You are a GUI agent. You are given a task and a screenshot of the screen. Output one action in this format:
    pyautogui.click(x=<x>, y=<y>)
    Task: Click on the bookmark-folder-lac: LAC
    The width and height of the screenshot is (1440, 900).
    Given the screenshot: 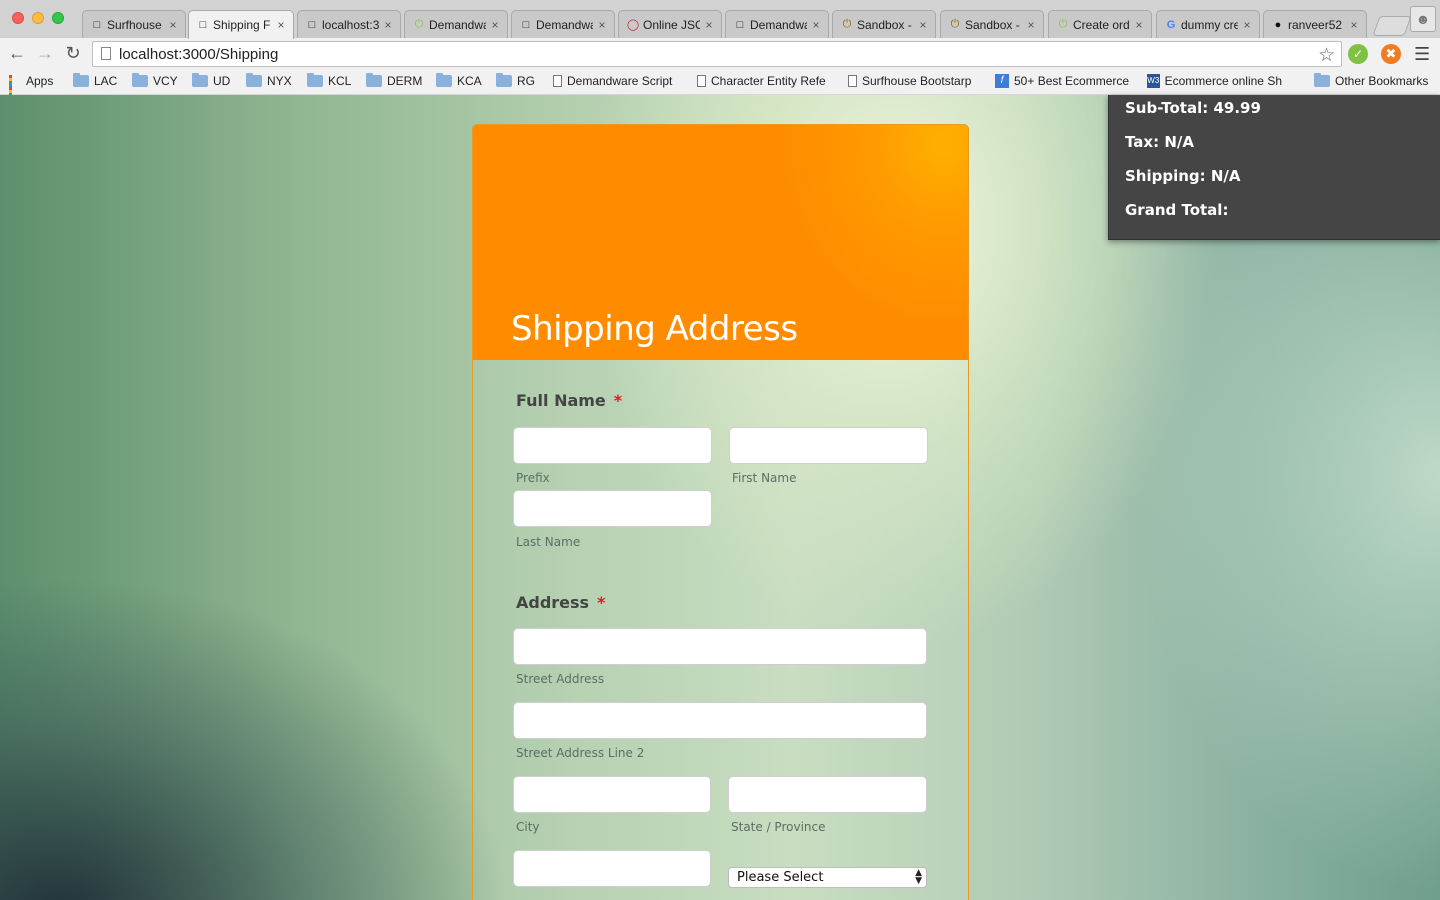 What is the action you would take?
    pyautogui.click(x=95, y=80)
    